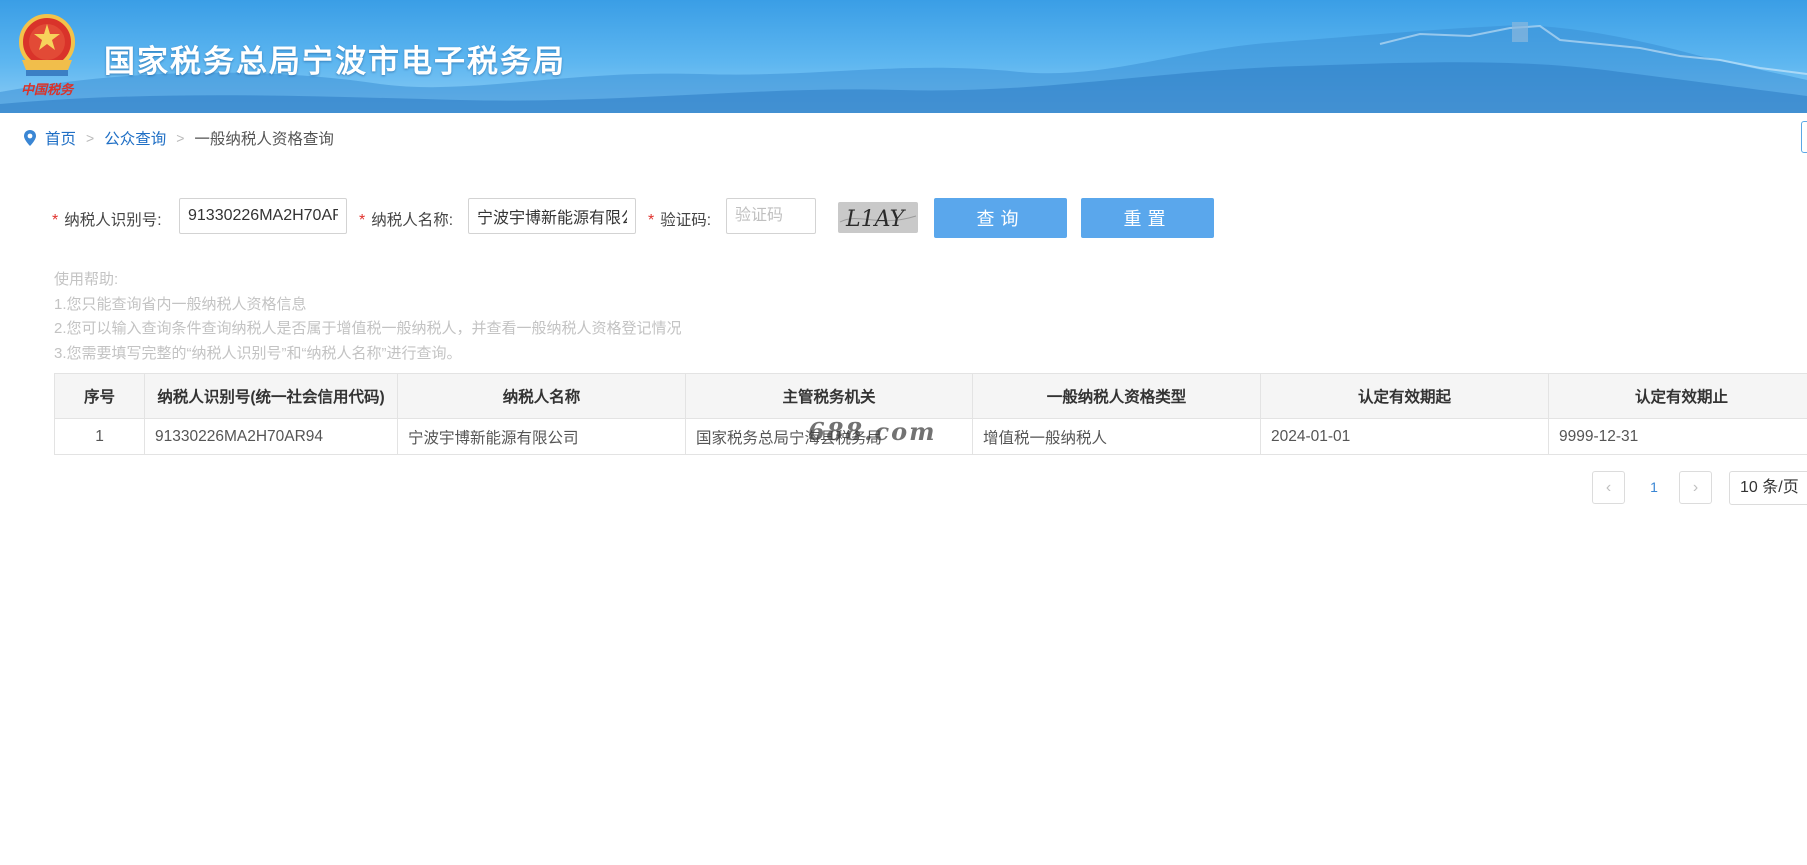 This screenshot has height=865, width=1807. I want to click on help-line: 1.您只能查询省内一般纳税人资格信息, so click(180, 304).